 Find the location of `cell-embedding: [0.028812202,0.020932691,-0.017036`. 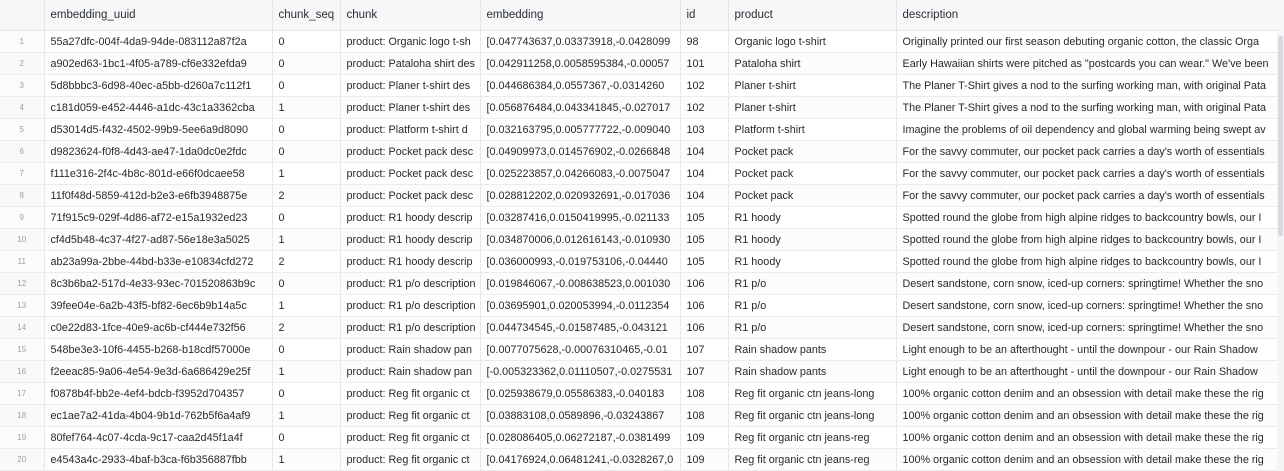

cell-embedding: [0.028812202,0.020932691,-0.017036 is located at coordinates (580, 195).